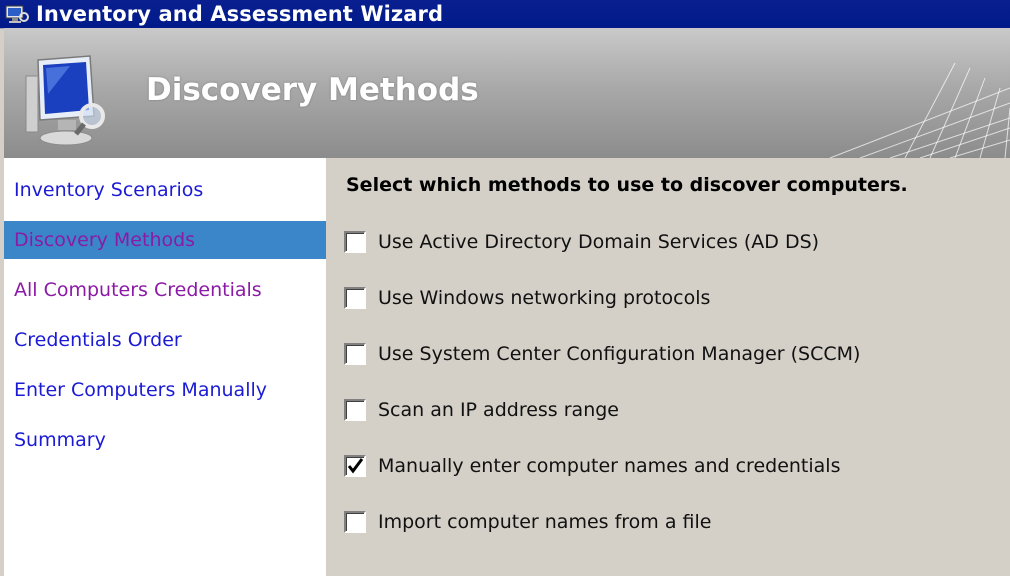 The width and height of the screenshot is (1010, 576). I want to click on page-title: Discovery Methods, so click(312, 90).